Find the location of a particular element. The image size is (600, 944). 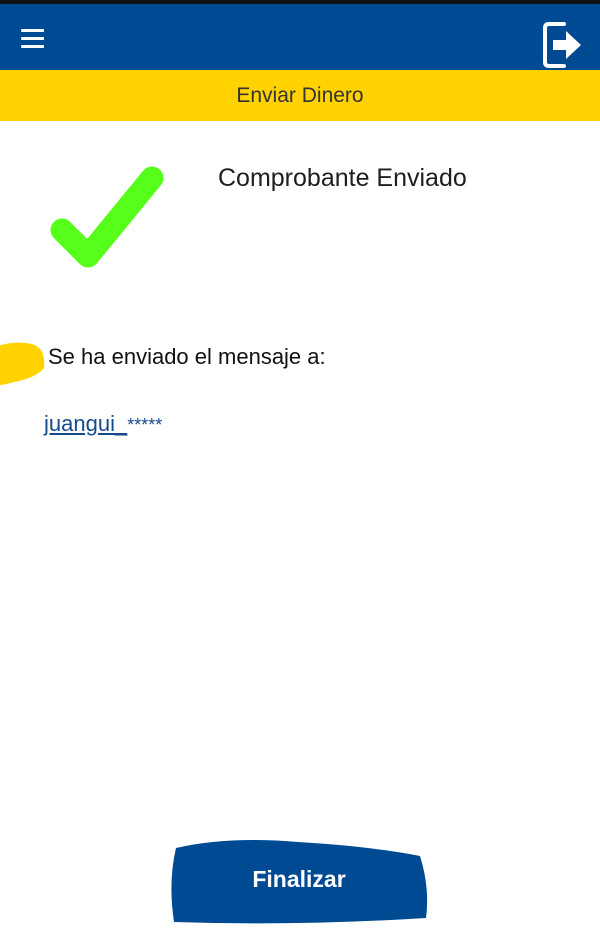

logout-icon is located at coordinates (562, 45).